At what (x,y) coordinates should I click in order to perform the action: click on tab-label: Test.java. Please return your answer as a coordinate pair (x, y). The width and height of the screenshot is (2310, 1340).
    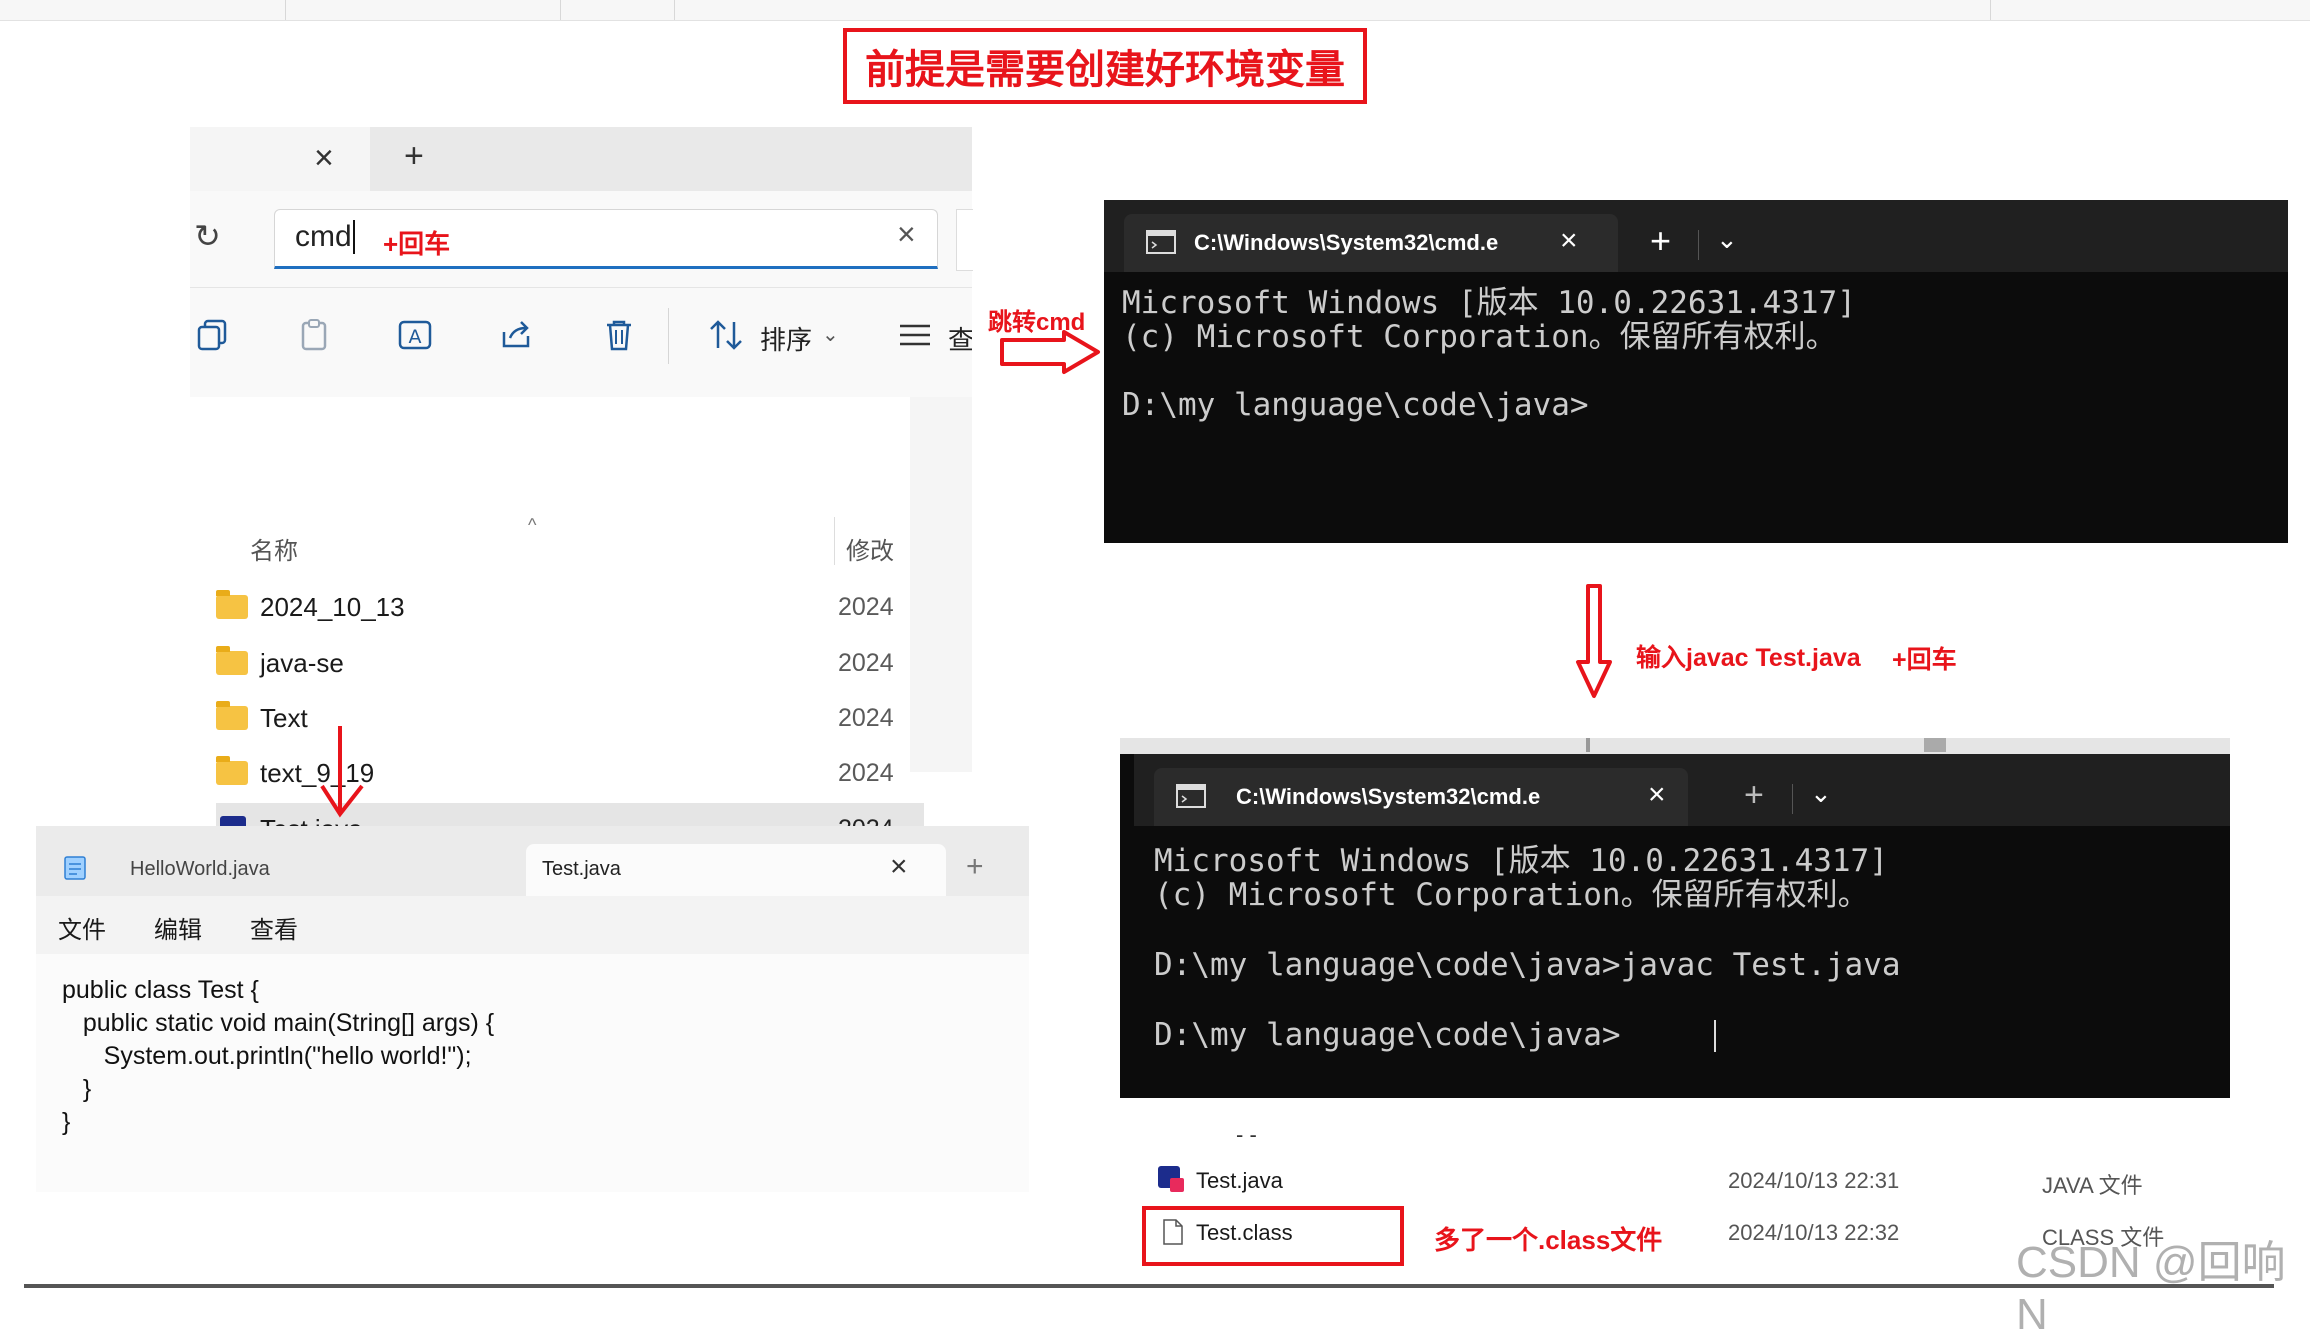
    Looking at the image, I should click on (581, 869).